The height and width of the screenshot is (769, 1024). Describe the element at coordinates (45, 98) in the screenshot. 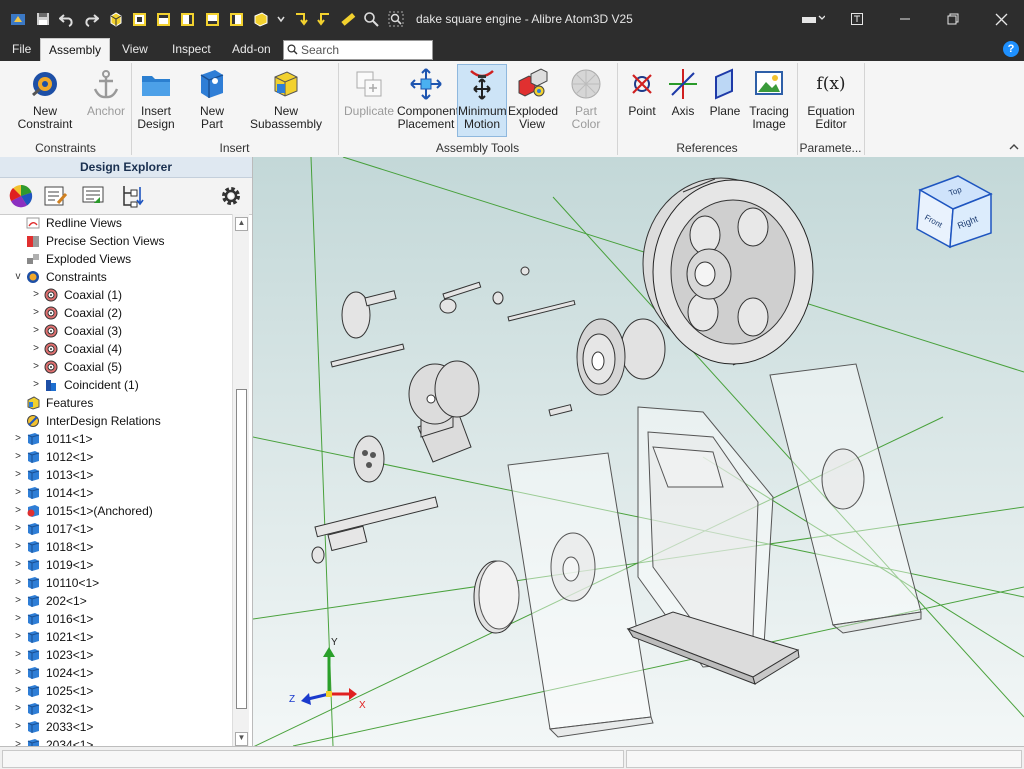

I see `new-constraint-button: New Constraint` at that location.